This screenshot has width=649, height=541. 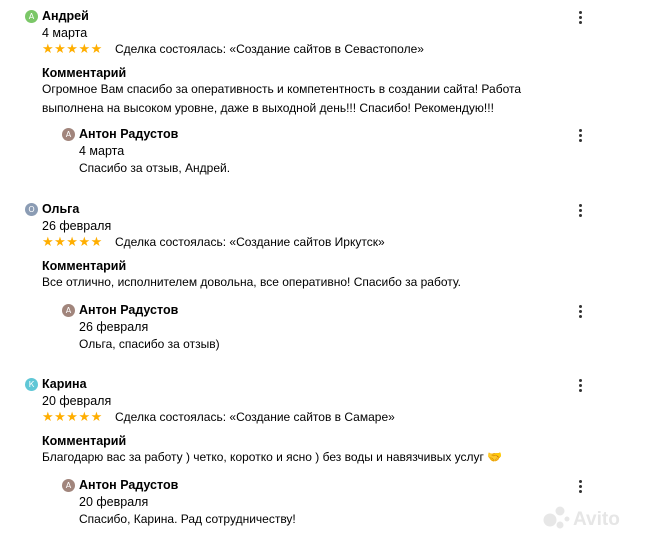 I want to click on reply-date: 20 февраля, so click(x=114, y=502).